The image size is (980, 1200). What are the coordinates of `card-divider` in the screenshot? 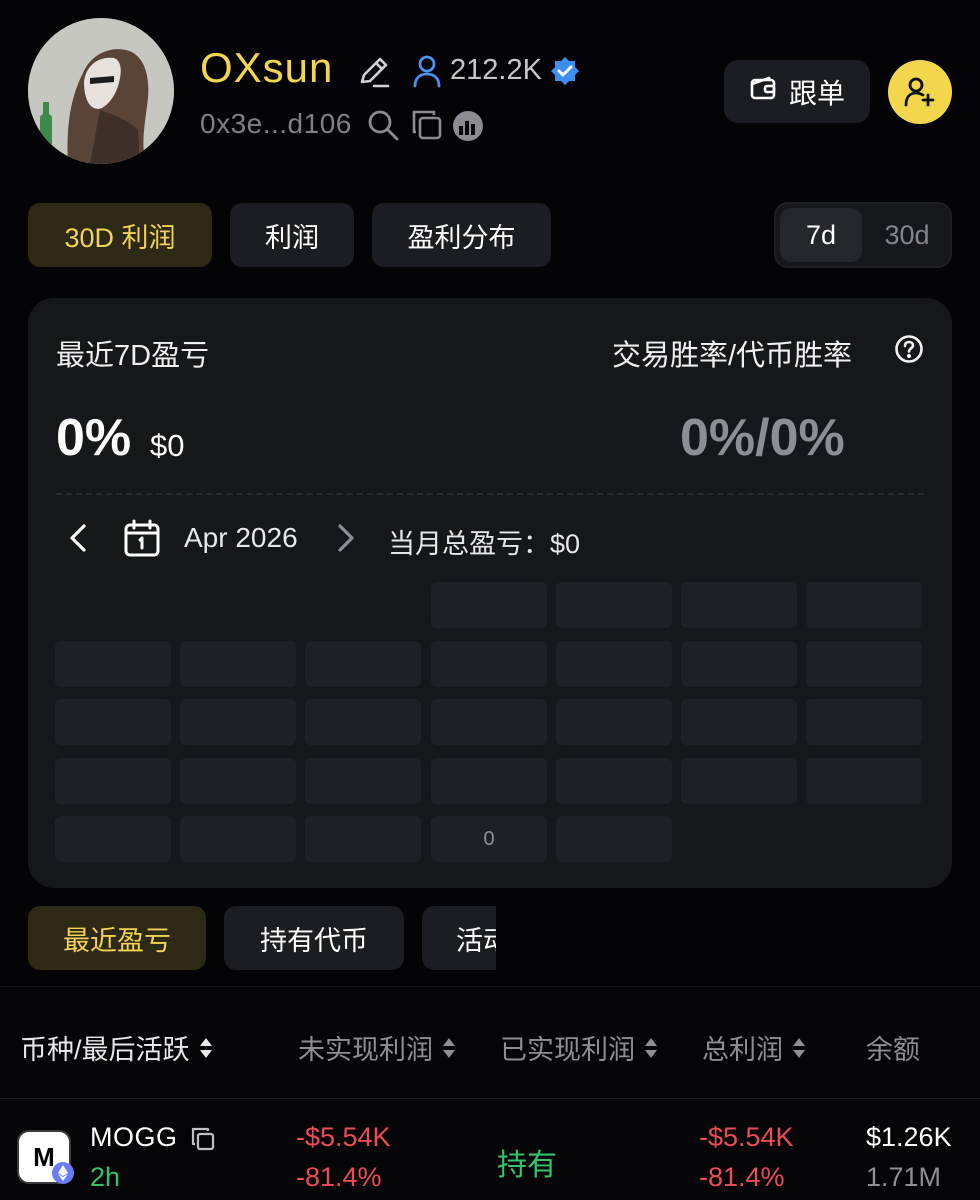 It's located at (490, 494).